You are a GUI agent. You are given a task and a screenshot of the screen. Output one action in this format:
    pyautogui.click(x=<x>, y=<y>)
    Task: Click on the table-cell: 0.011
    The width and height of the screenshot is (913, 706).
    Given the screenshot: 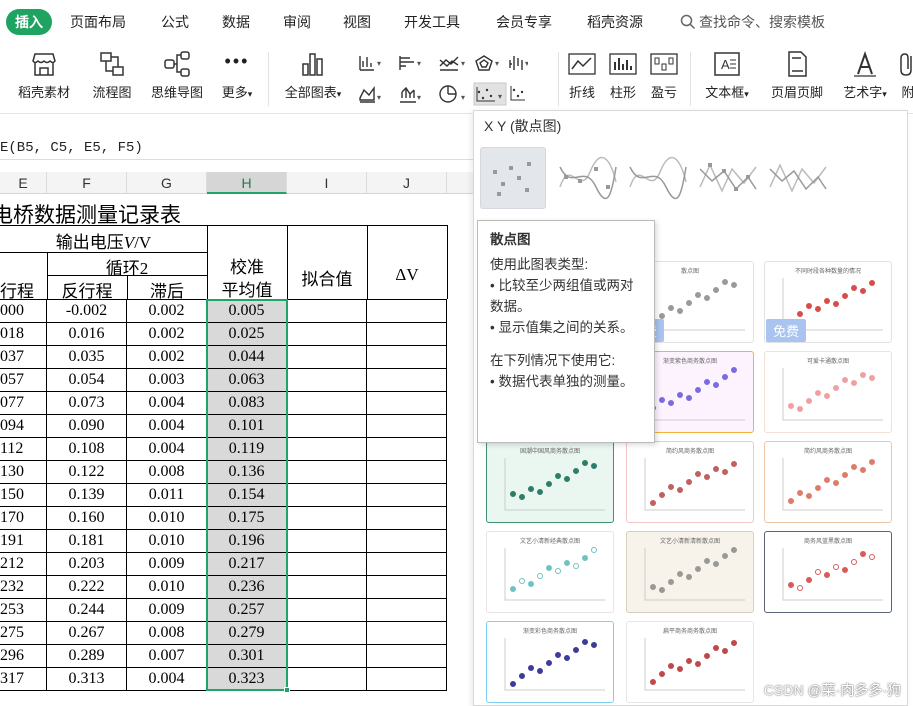 What is the action you would take?
    pyautogui.click(x=167, y=495)
    